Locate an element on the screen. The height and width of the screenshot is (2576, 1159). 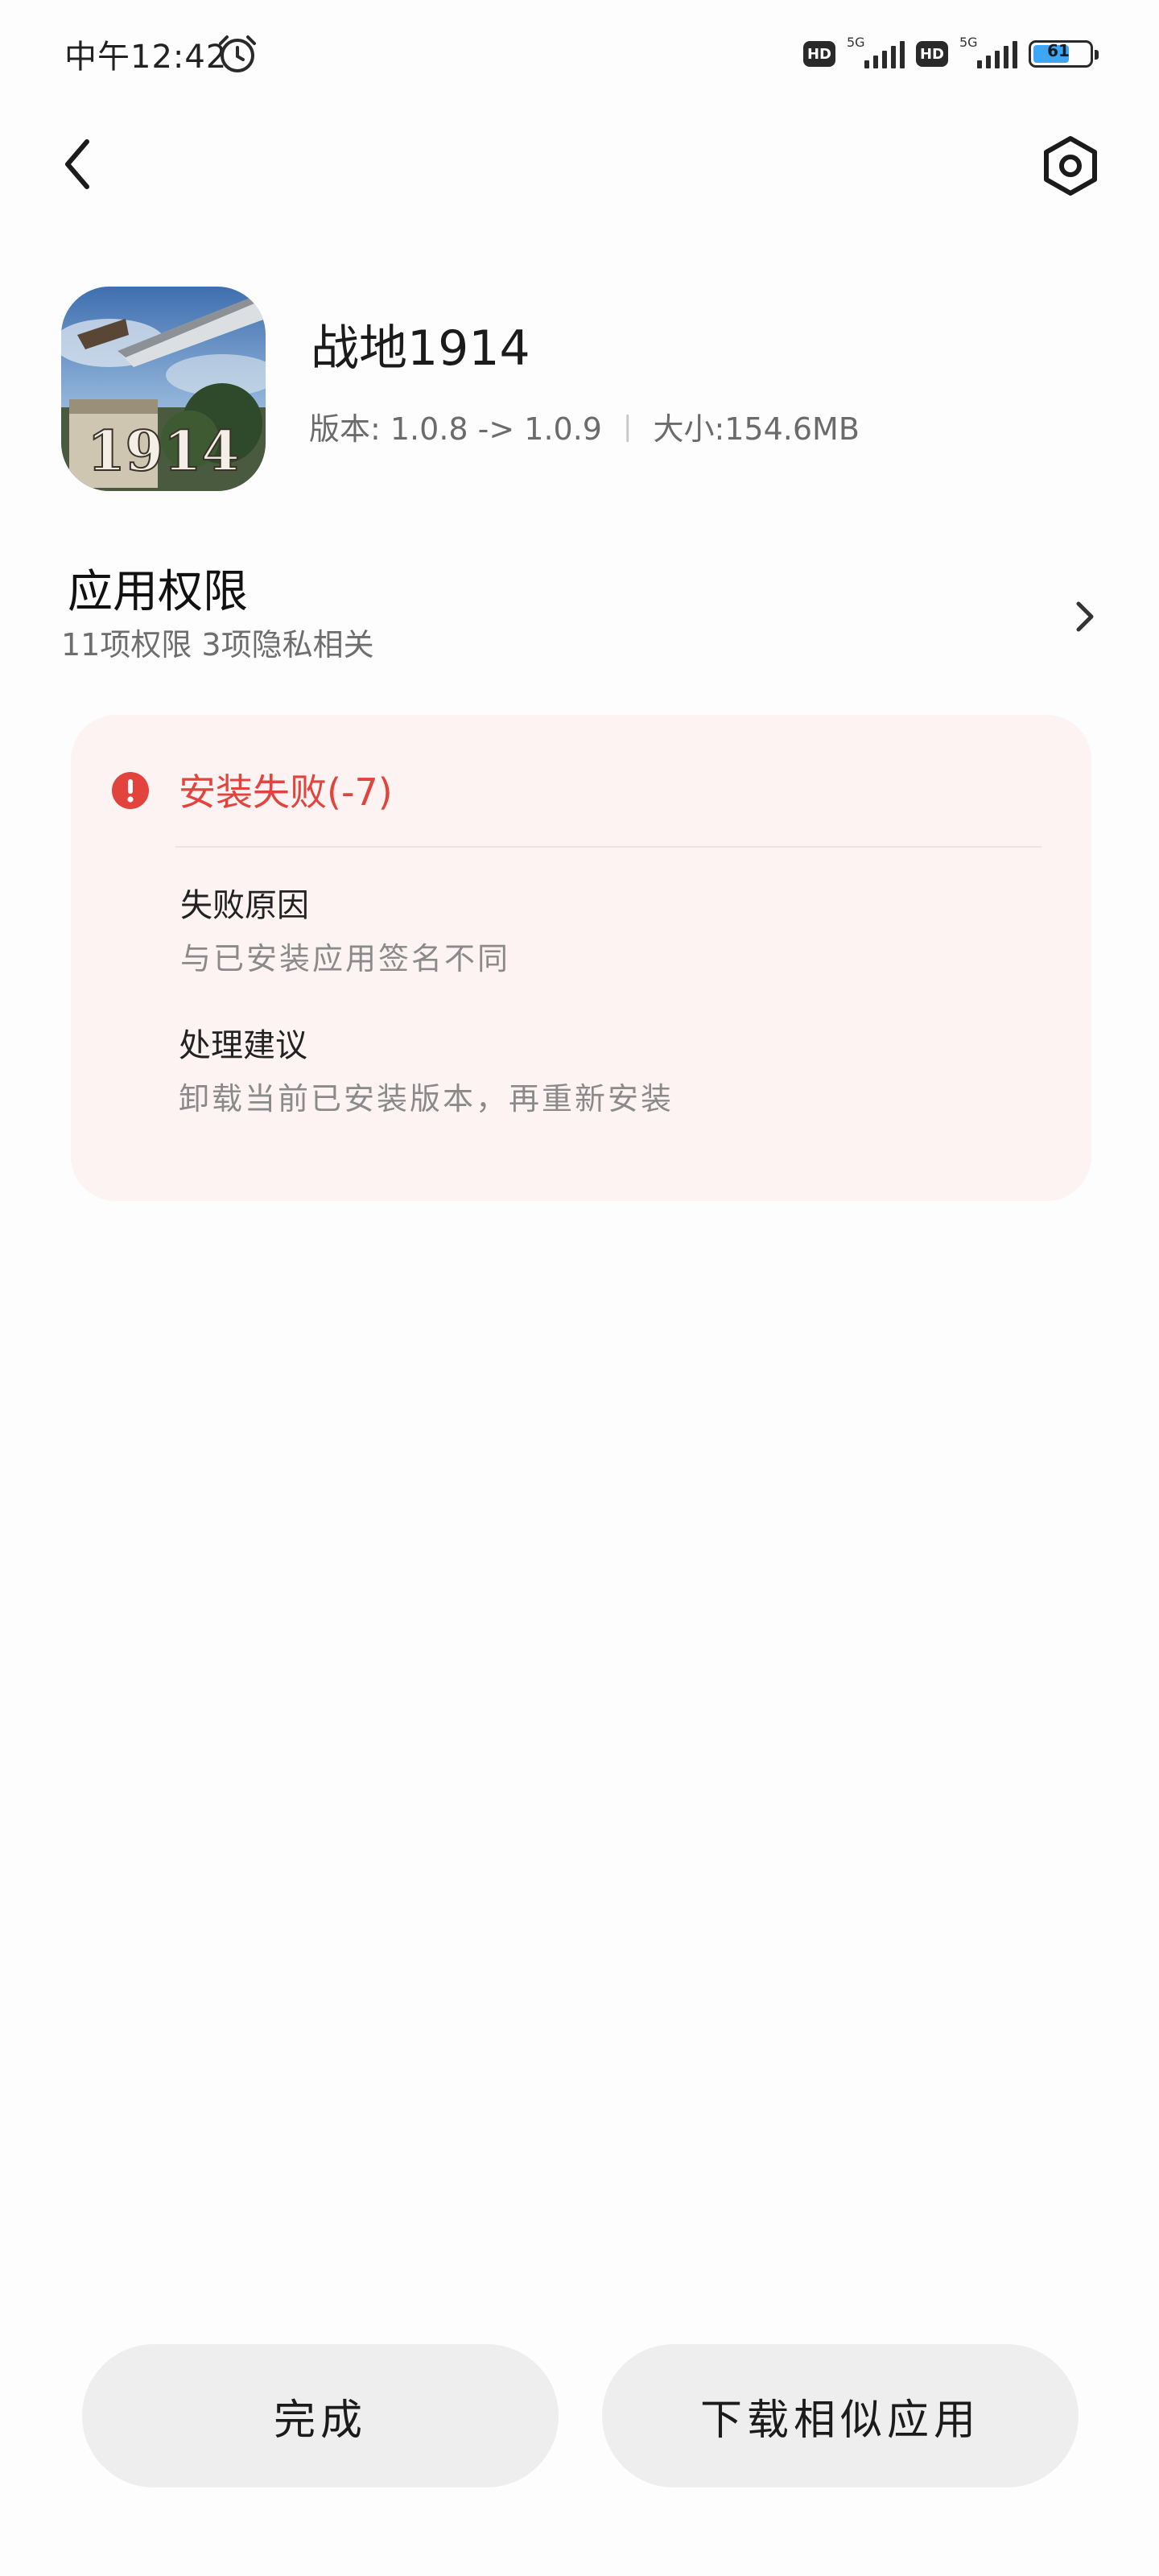
app-icon: 1914 is located at coordinates (163, 389).